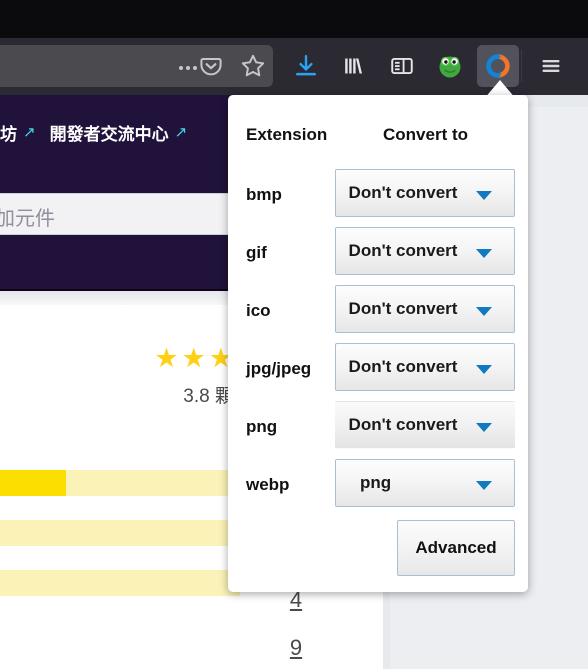 The width and height of the screenshot is (588, 669). I want to click on star-rating-icons: ★★★, so click(120, 358).